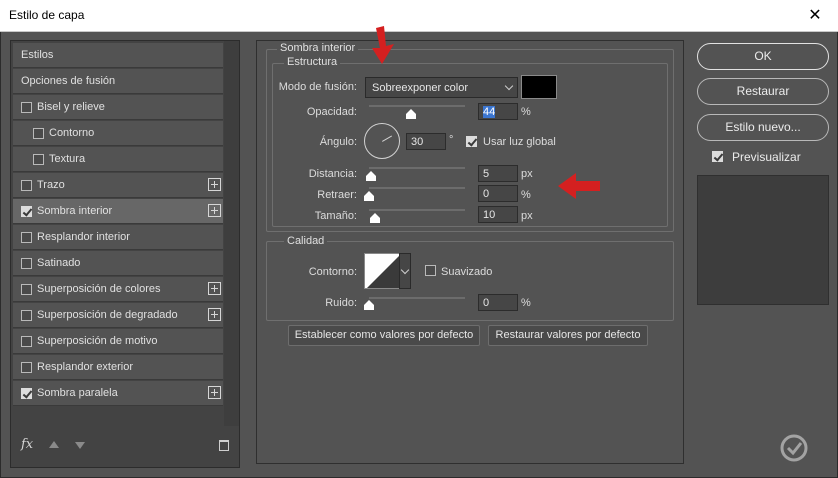 This screenshot has height=478, width=838. I want to click on distance-unit: px, so click(527, 174).